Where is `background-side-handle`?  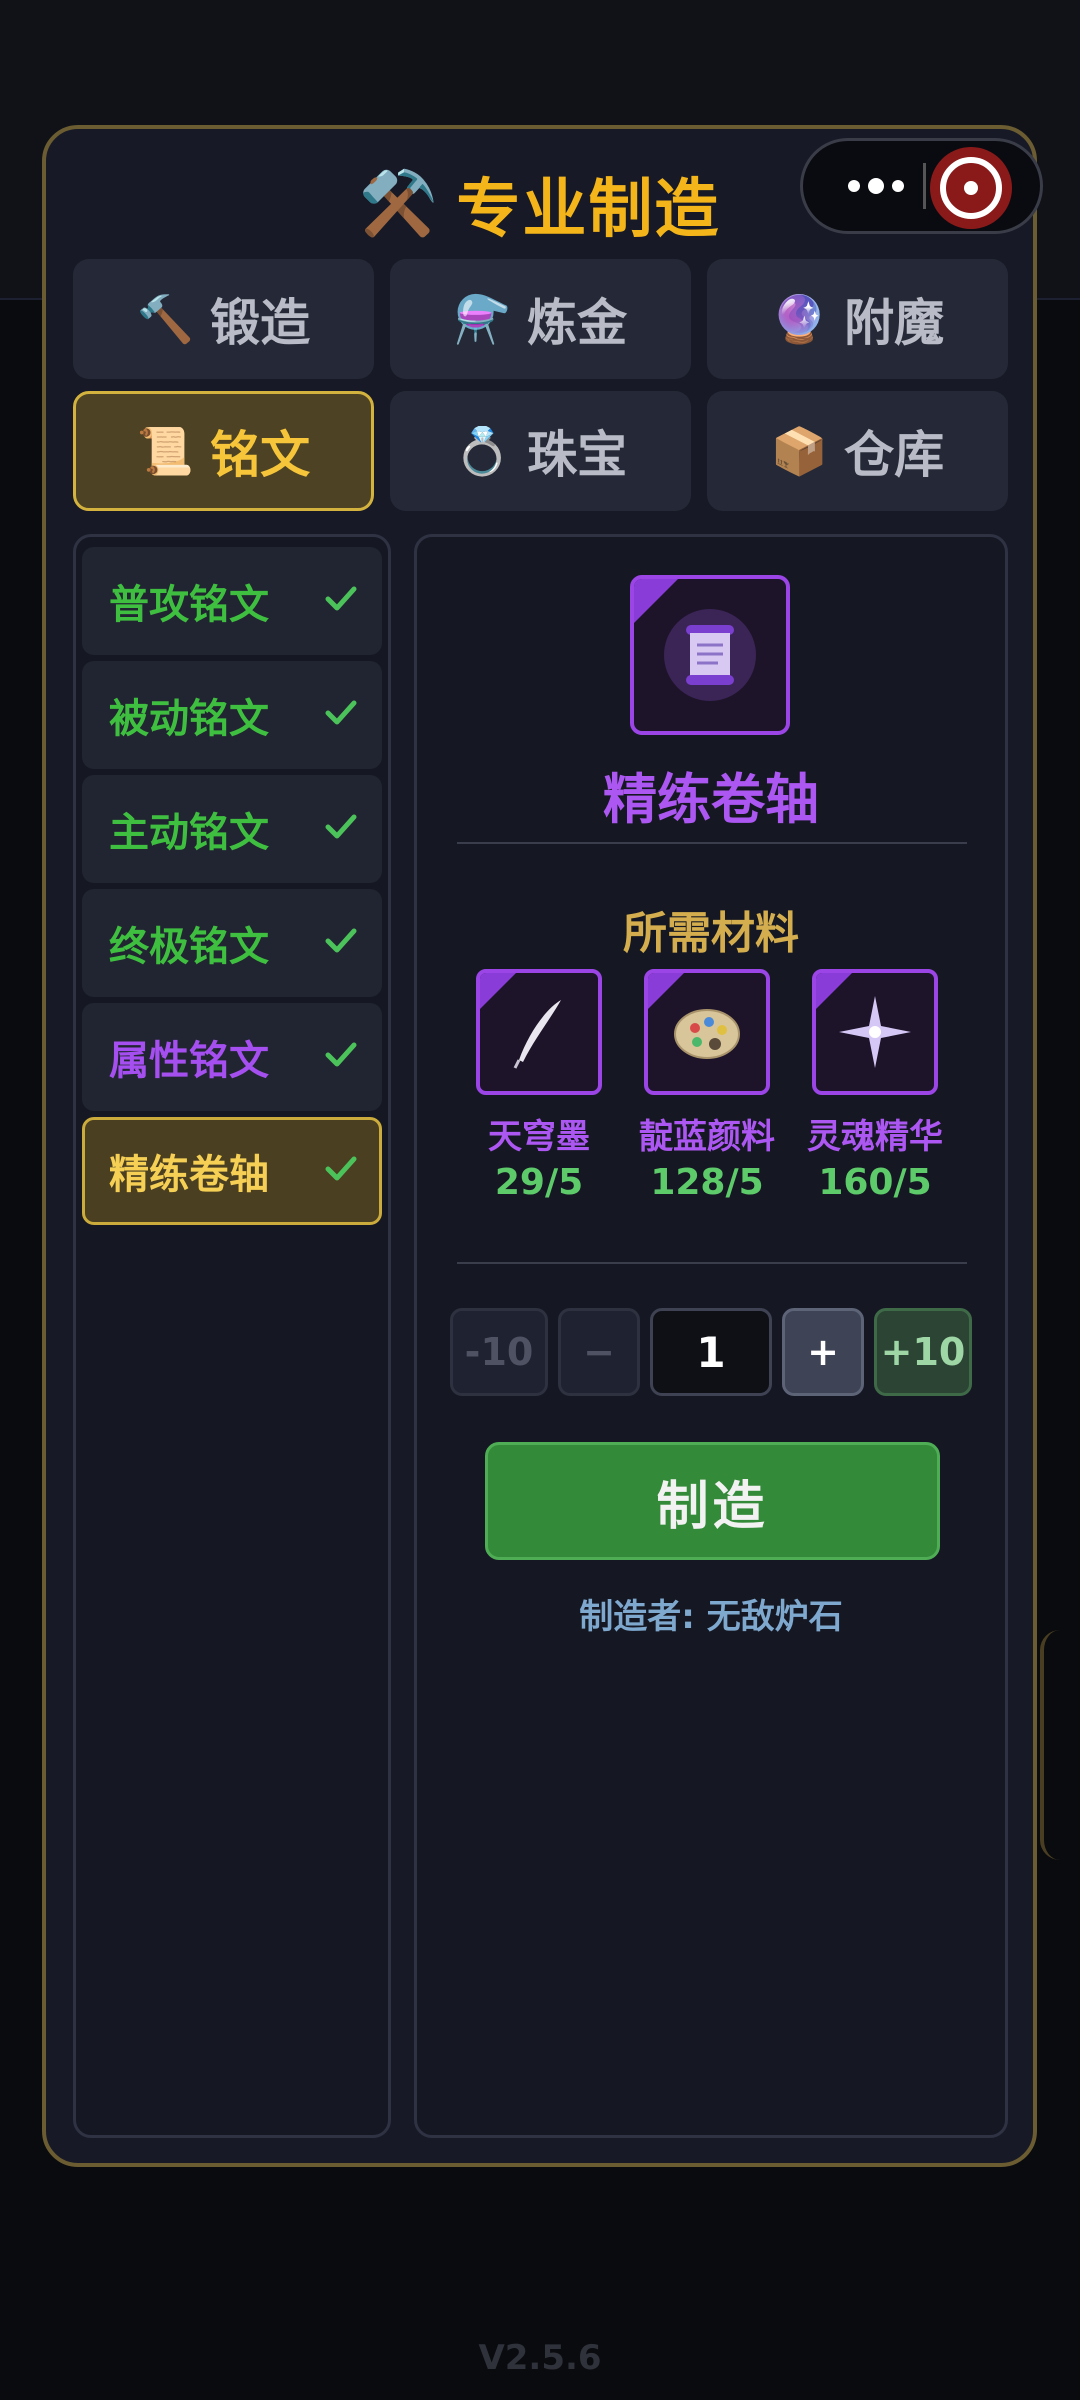
background-side-handle is located at coordinates (1060, 1745).